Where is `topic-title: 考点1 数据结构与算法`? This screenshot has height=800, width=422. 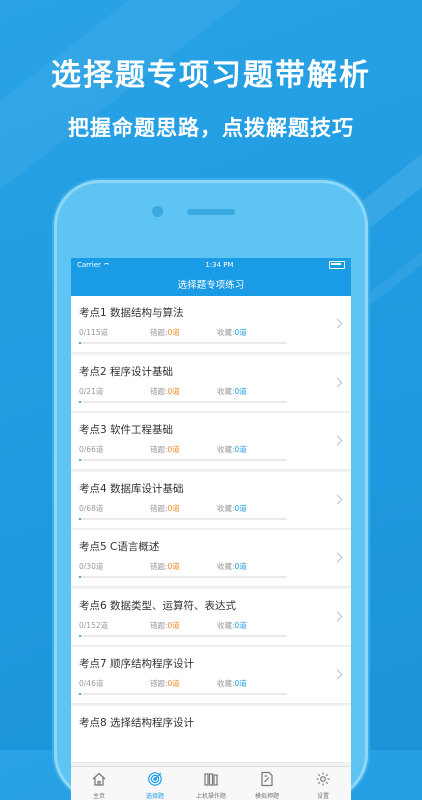
topic-title: 考点1 数据结构与算法 is located at coordinates (131, 313).